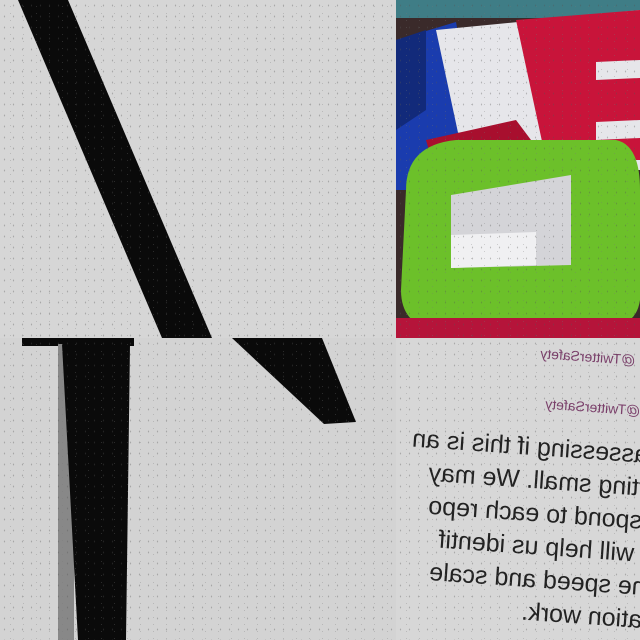  I want to click on handle-top: @TwitterSafety, so click(587, 356).